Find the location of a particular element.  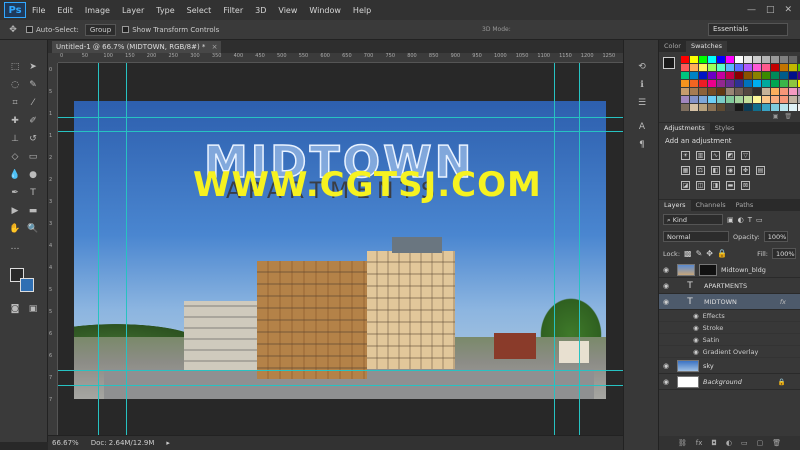

fx-badge: fx is located at coordinates (783, 302).